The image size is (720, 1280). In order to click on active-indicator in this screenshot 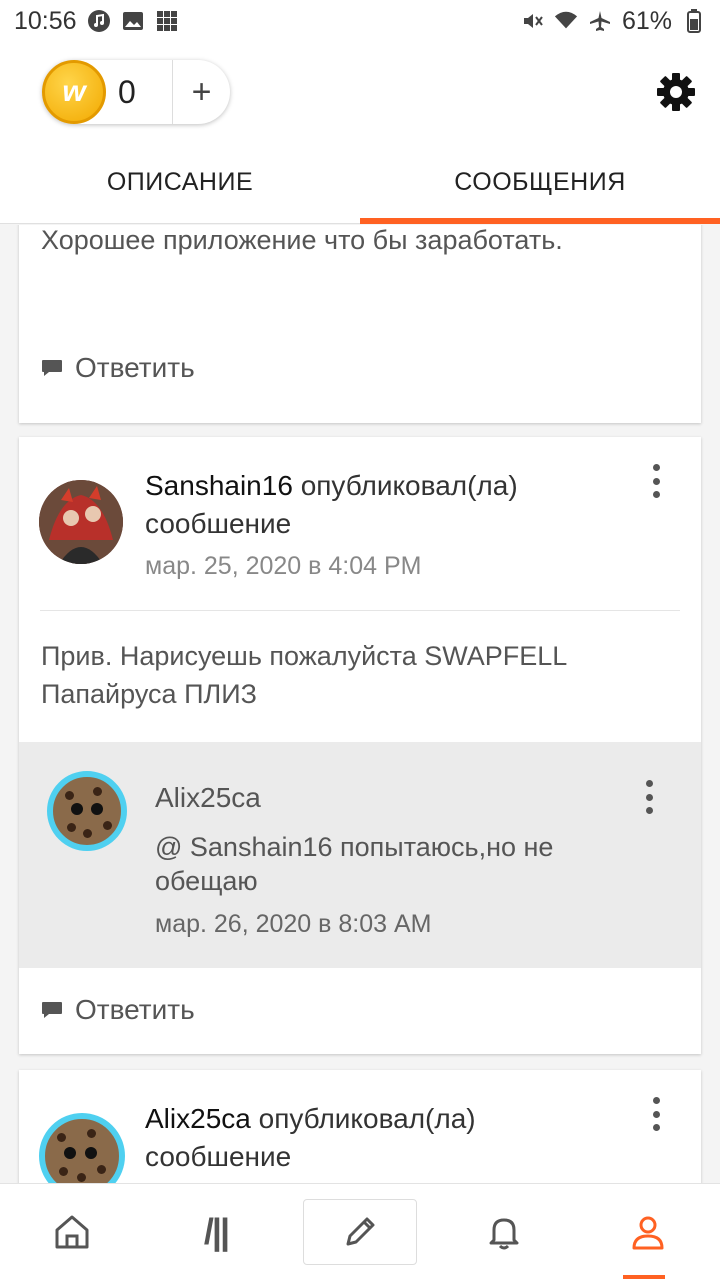, I will do `click(644, 1277)`.